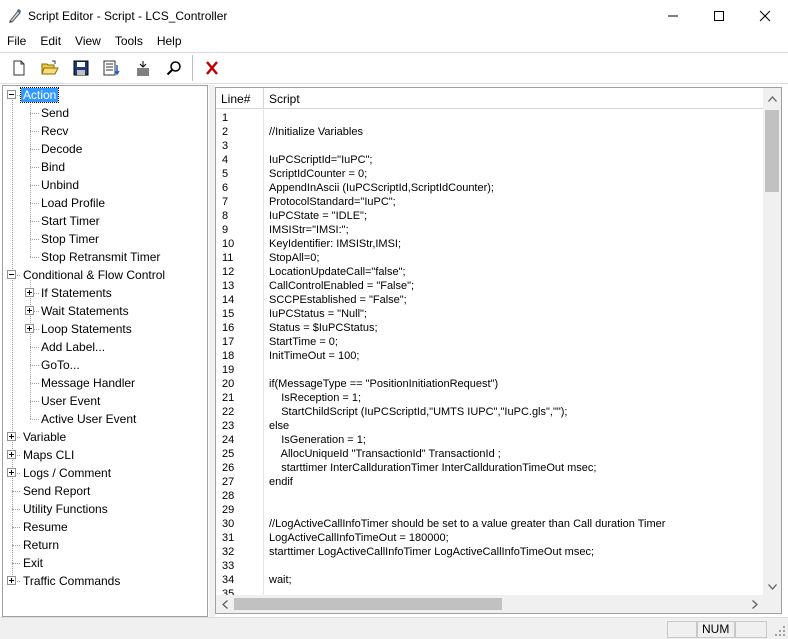 The image size is (788, 639). I want to click on tree-item: Unbind, so click(60, 185).